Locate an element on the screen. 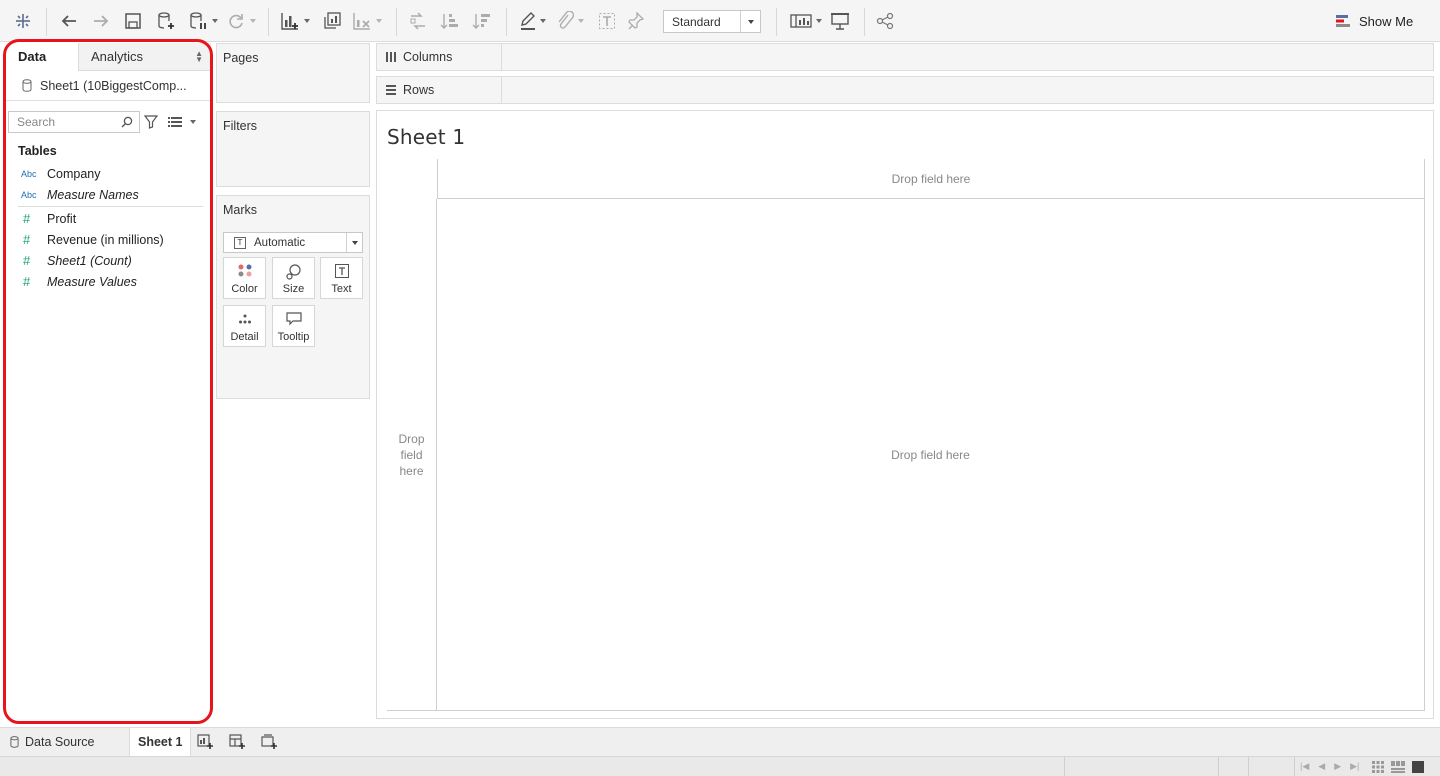 The image size is (1440, 776). group-members-icon is located at coordinates (570, 21).